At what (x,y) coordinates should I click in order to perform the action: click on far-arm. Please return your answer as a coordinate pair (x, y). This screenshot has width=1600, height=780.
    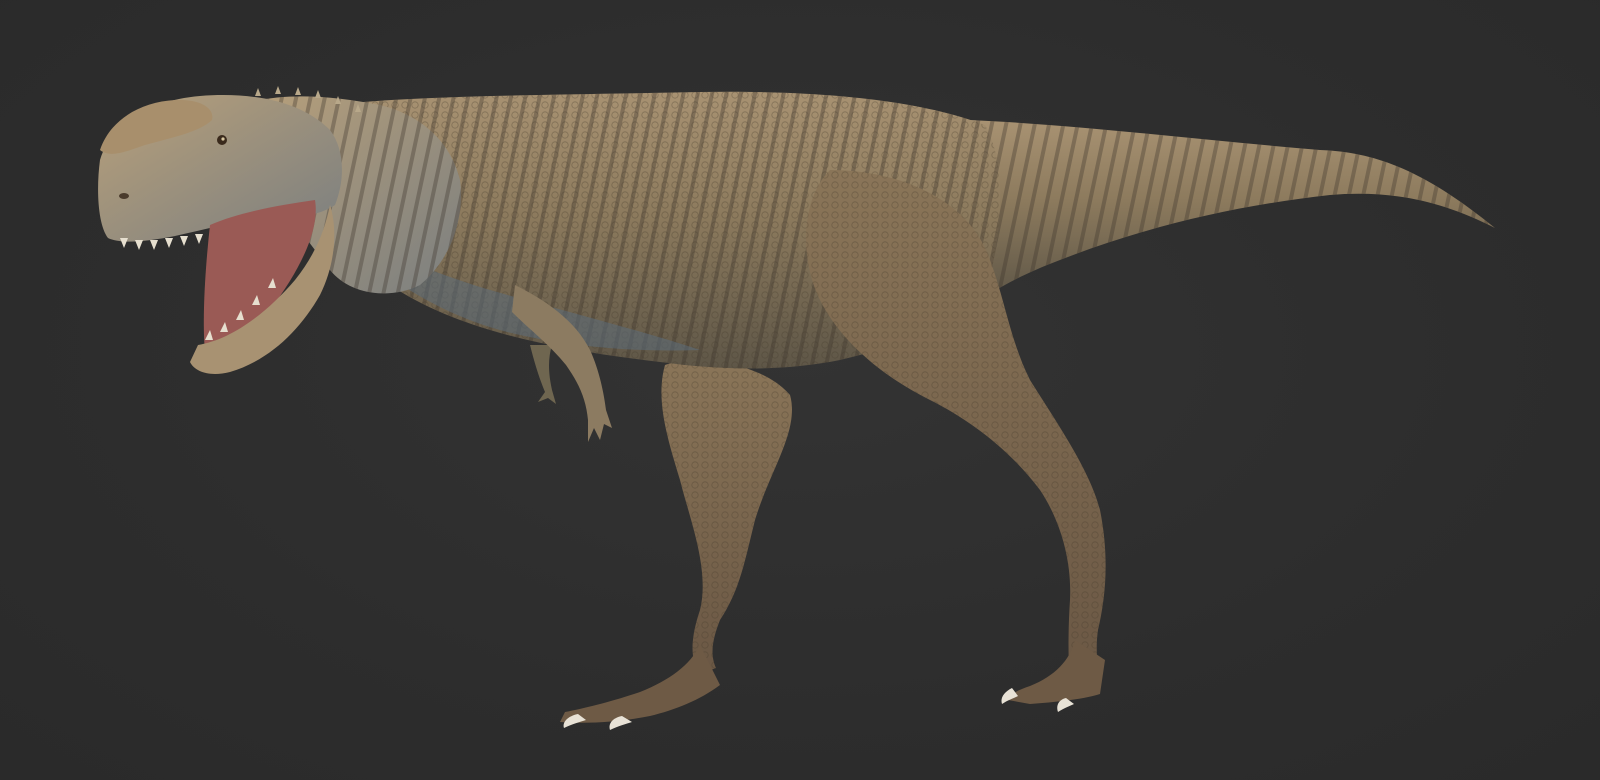
    Looking at the image, I should click on (543, 374).